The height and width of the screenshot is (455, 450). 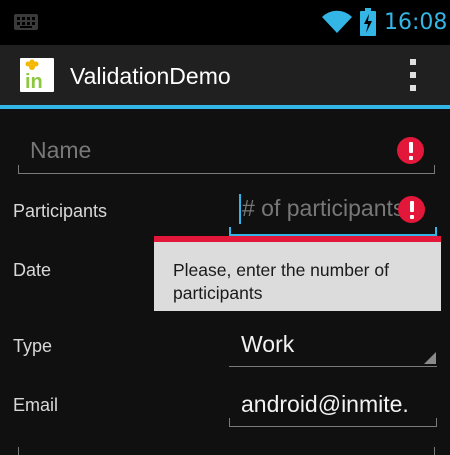 I want to click on date-label: Date, so click(x=32, y=270).